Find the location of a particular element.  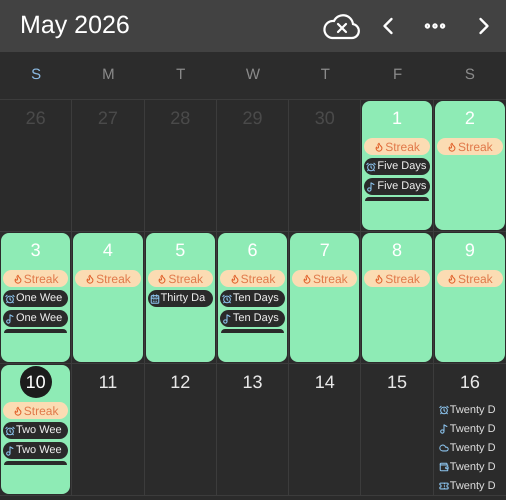

weekday-label: M is located at coordinates (108, 75).